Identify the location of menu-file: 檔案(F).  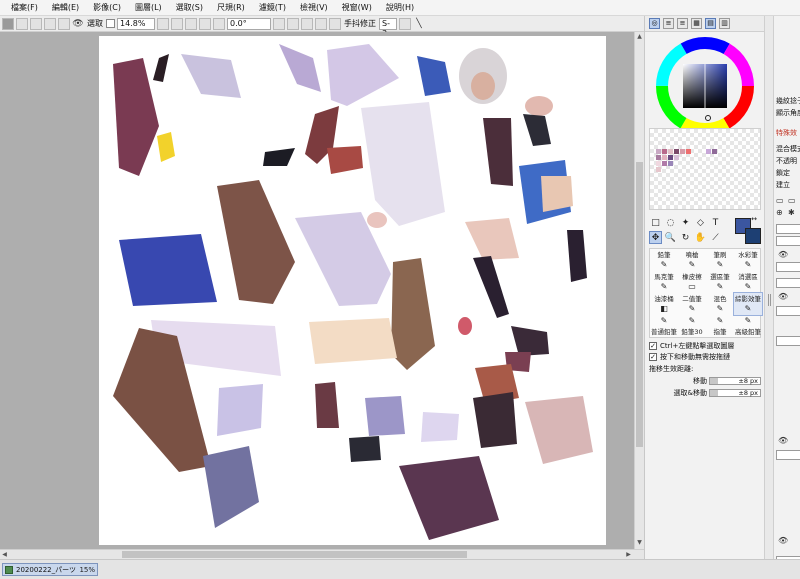
(24, 7).